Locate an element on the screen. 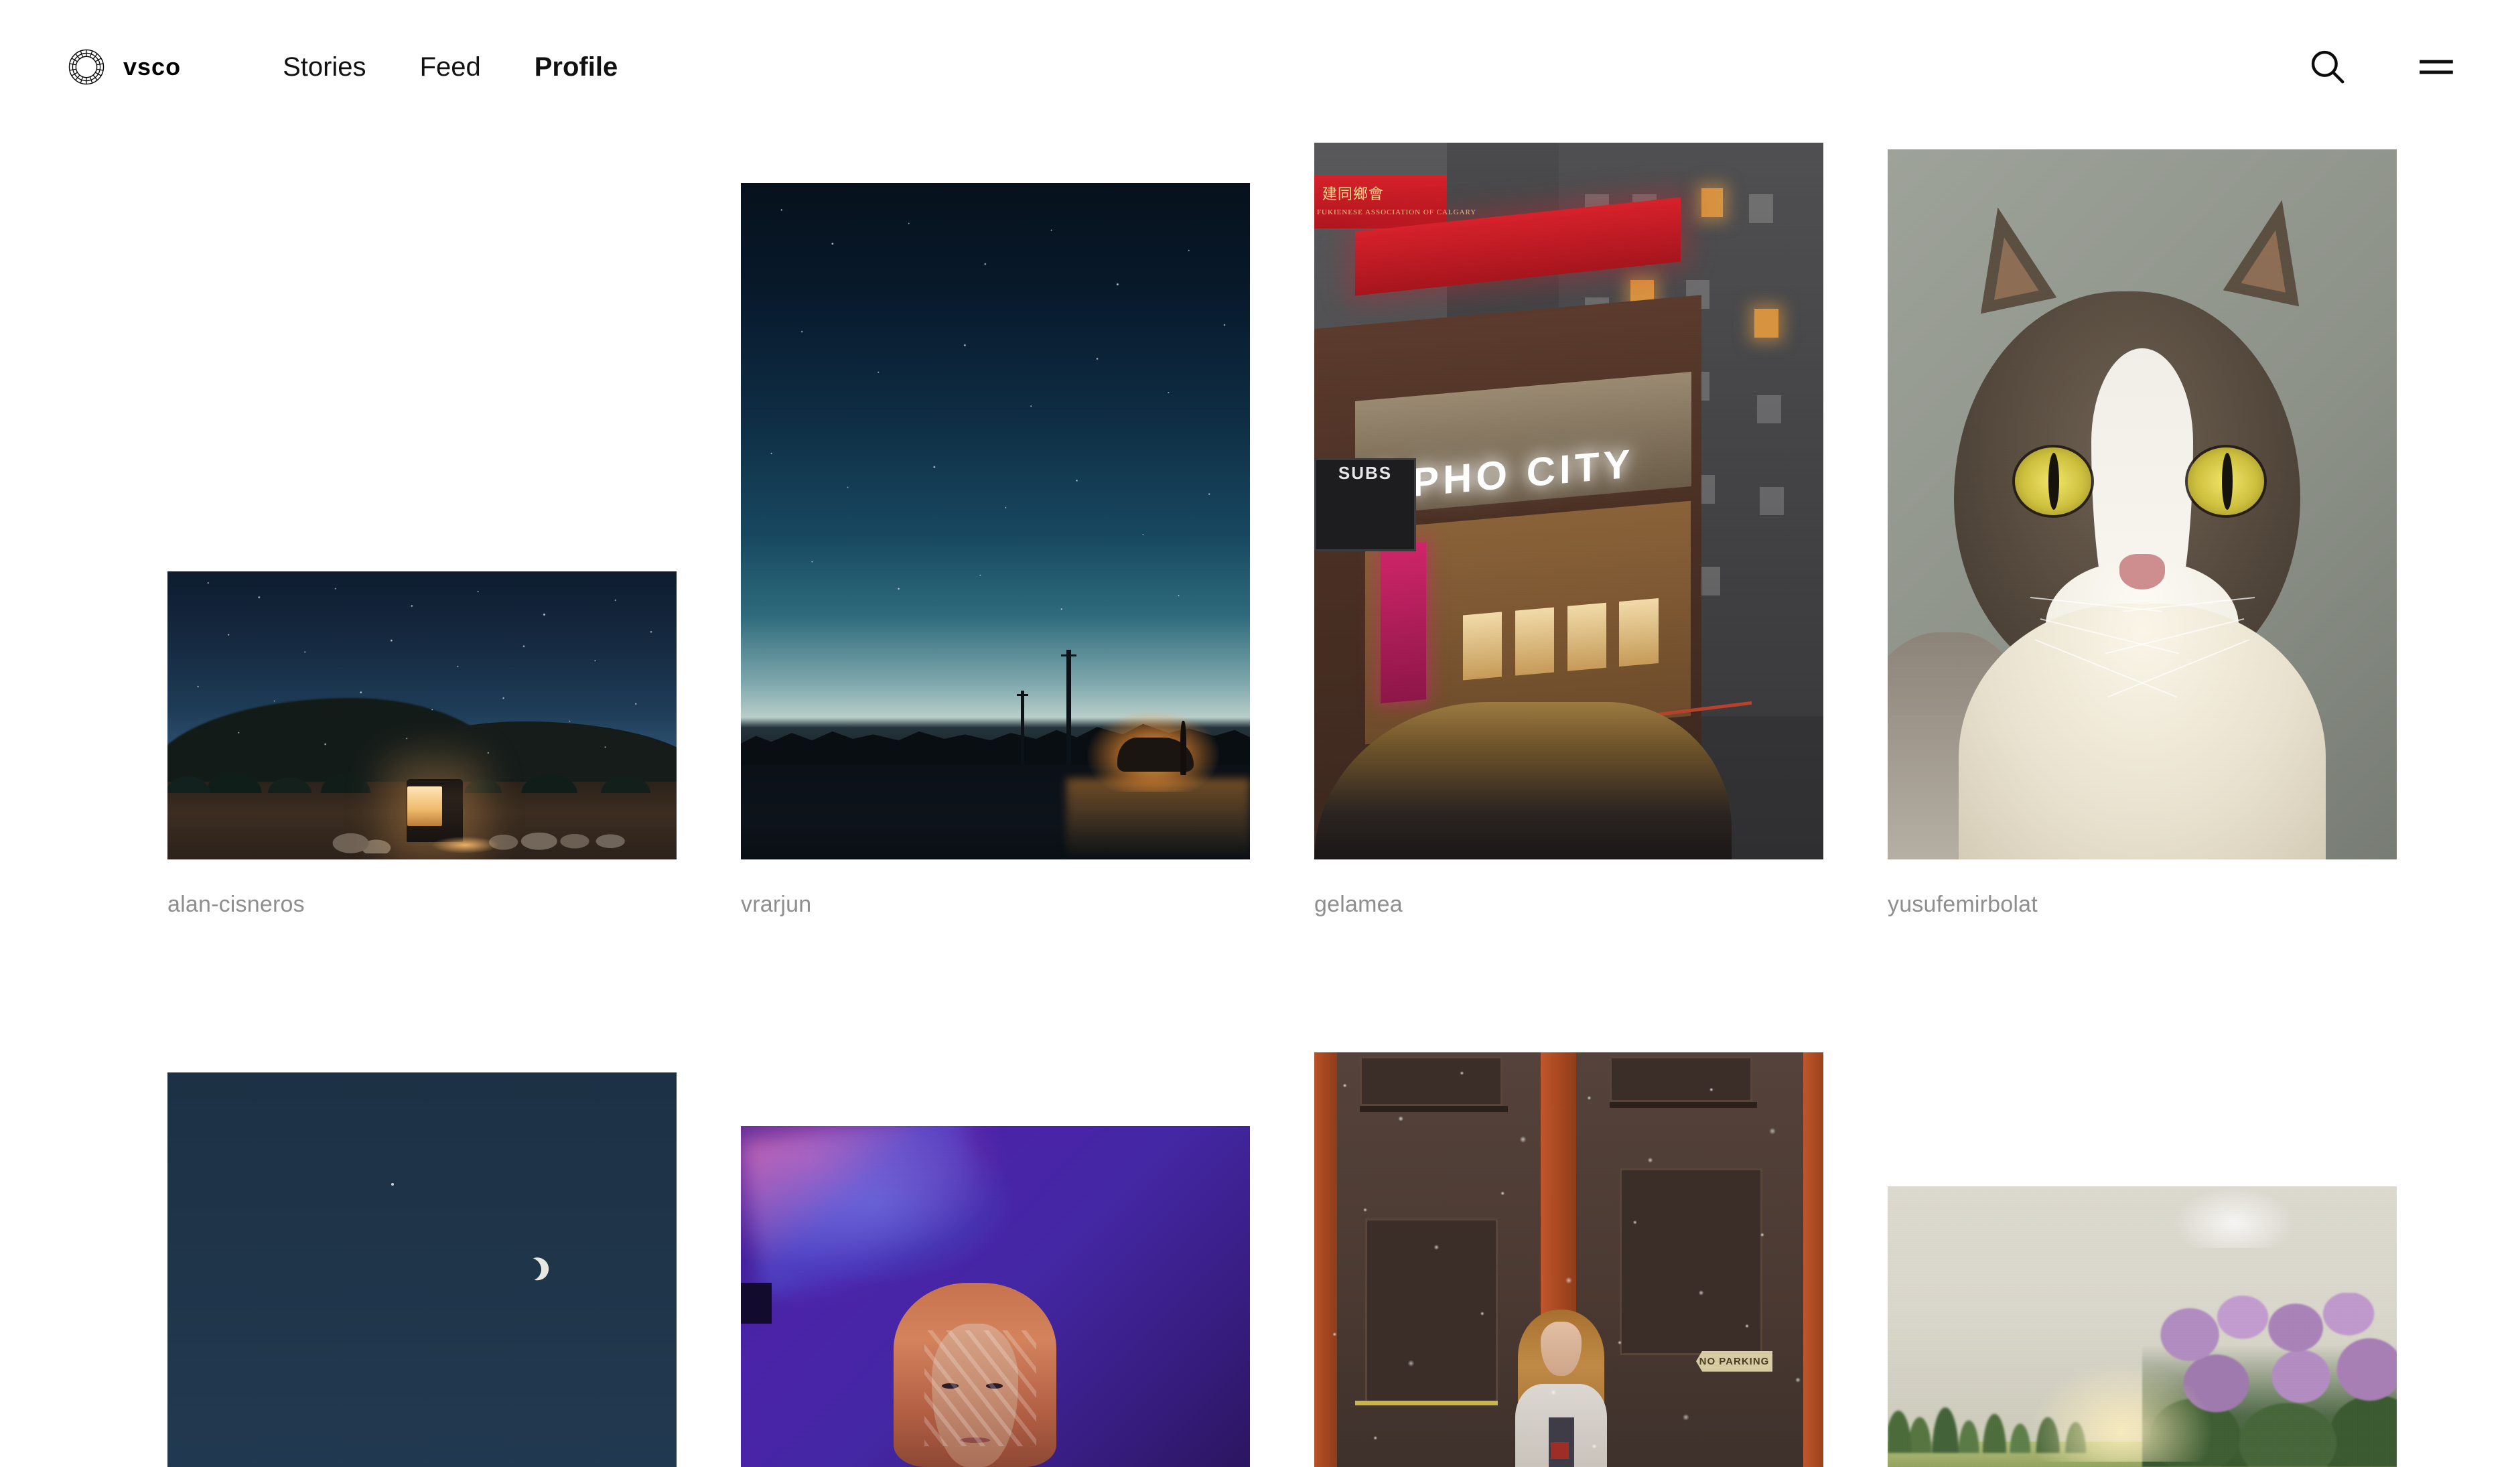 The width and height of the screenshot is (2520, 1467). vsco-ring-logo-icon is located at coordinates (86, 67).